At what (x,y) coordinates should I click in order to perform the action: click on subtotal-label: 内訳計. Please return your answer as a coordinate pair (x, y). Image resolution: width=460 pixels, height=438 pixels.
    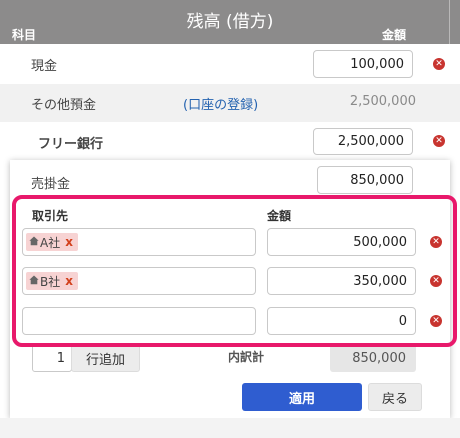
    Looking at the image, I should click on (246, 357).